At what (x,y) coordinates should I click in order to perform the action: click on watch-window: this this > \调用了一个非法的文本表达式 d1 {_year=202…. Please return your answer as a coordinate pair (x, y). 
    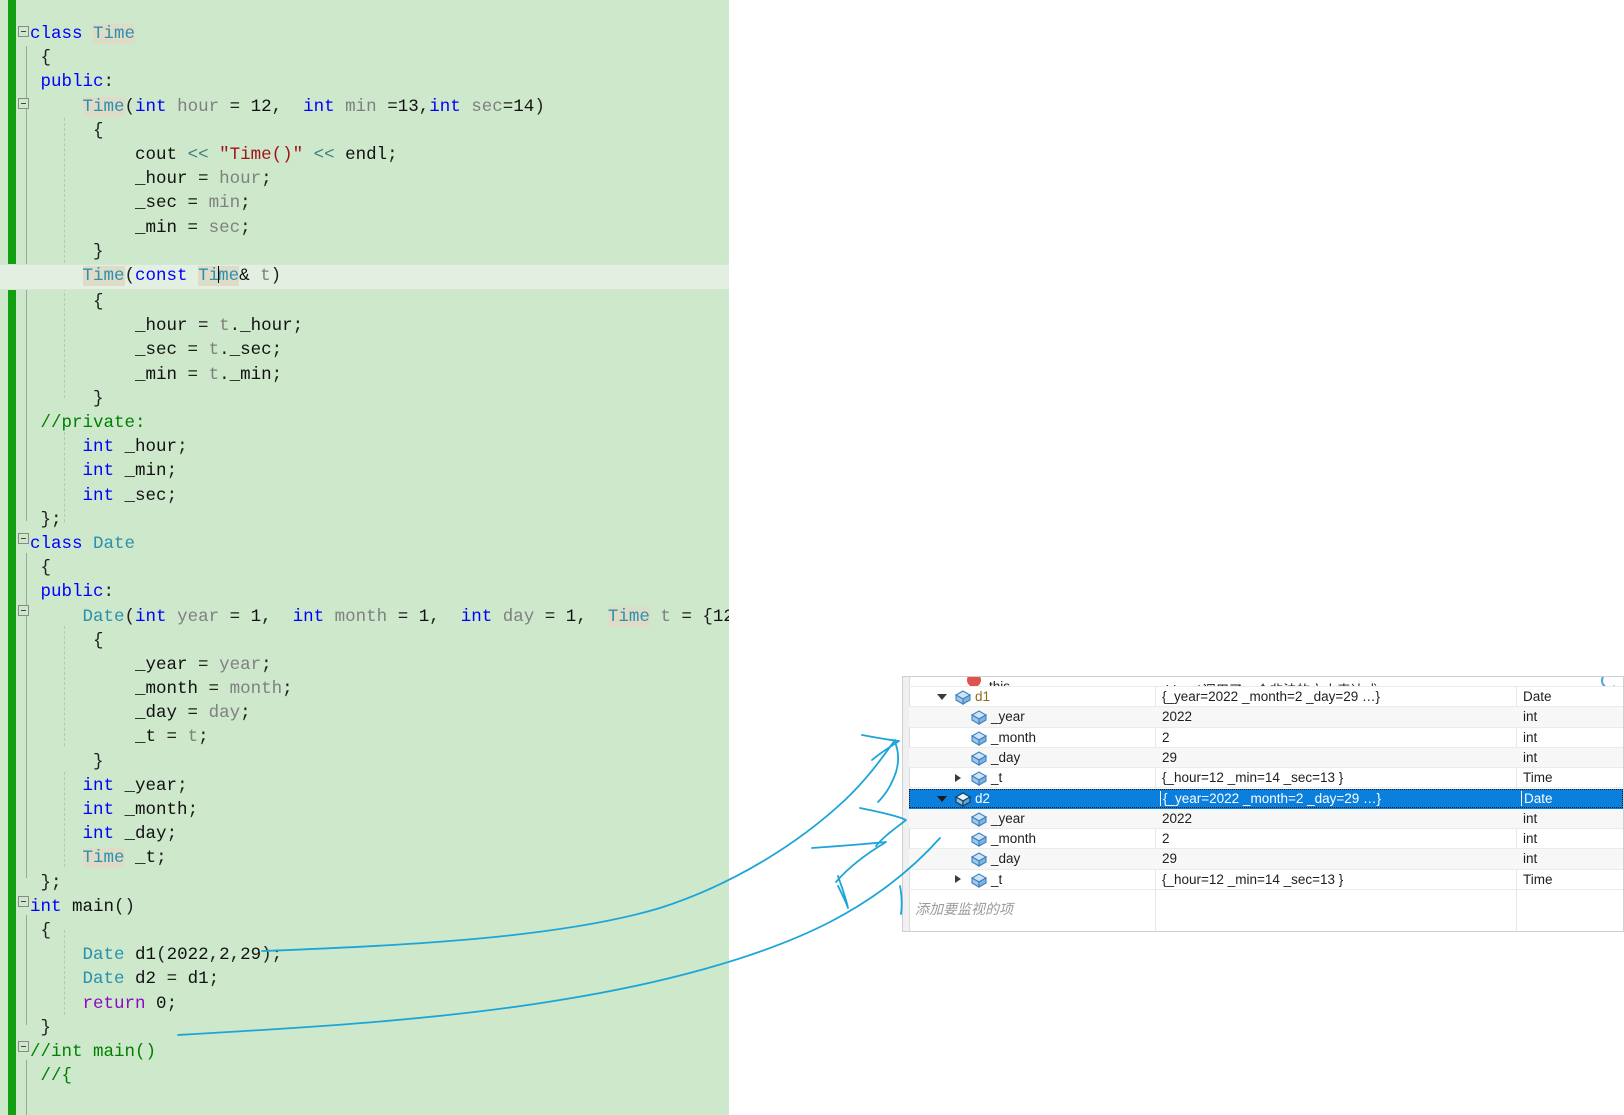
    Looking at the image, I should click on (1263, 804).